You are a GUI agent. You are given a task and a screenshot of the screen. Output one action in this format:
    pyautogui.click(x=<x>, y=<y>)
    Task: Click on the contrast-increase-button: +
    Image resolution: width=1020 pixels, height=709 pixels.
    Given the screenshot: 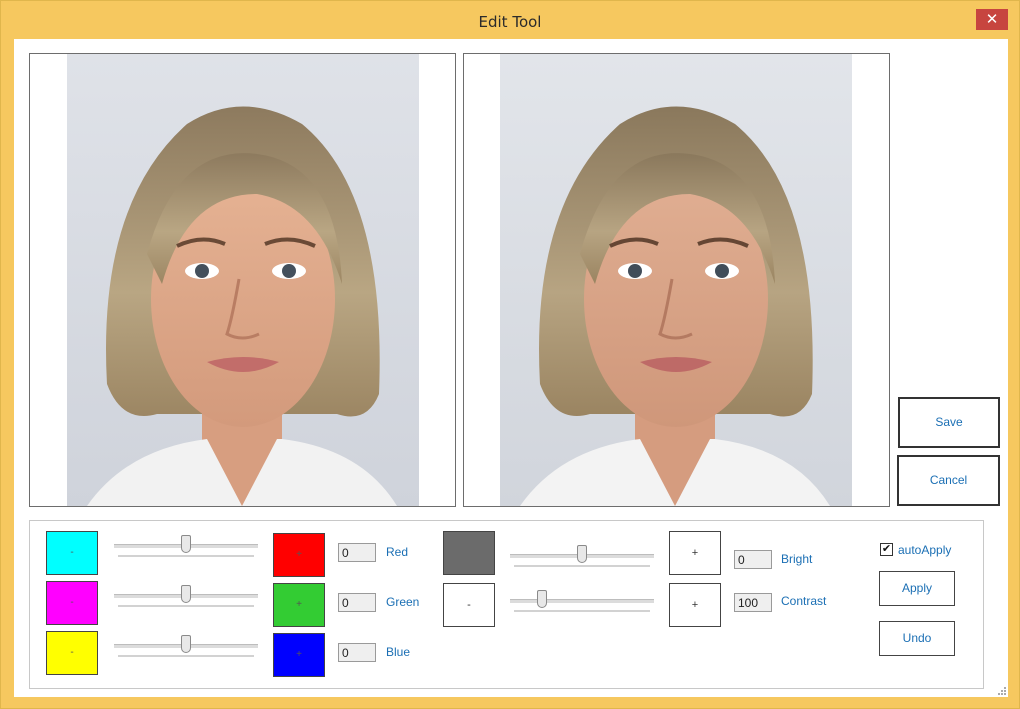 What is the action you would take?
    pyautogui.click(x=695, y=605)
    